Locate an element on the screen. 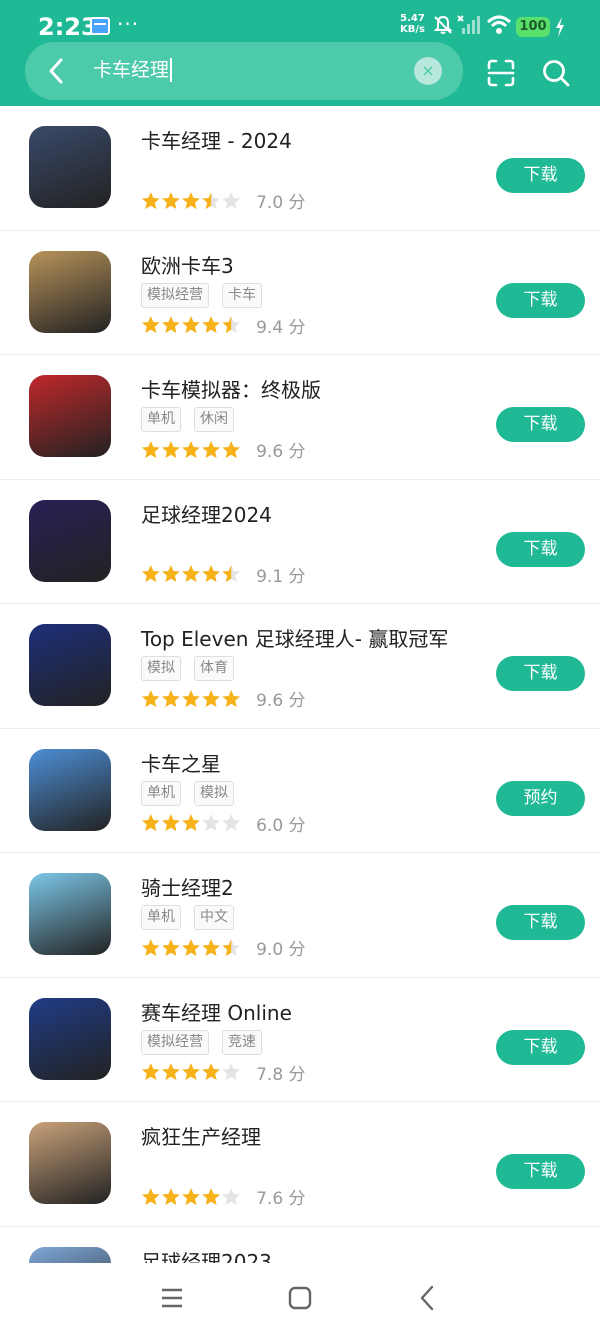 The image size is (600, 1333). rating-score: 9.0 分 is located at coordinates (281, 950).